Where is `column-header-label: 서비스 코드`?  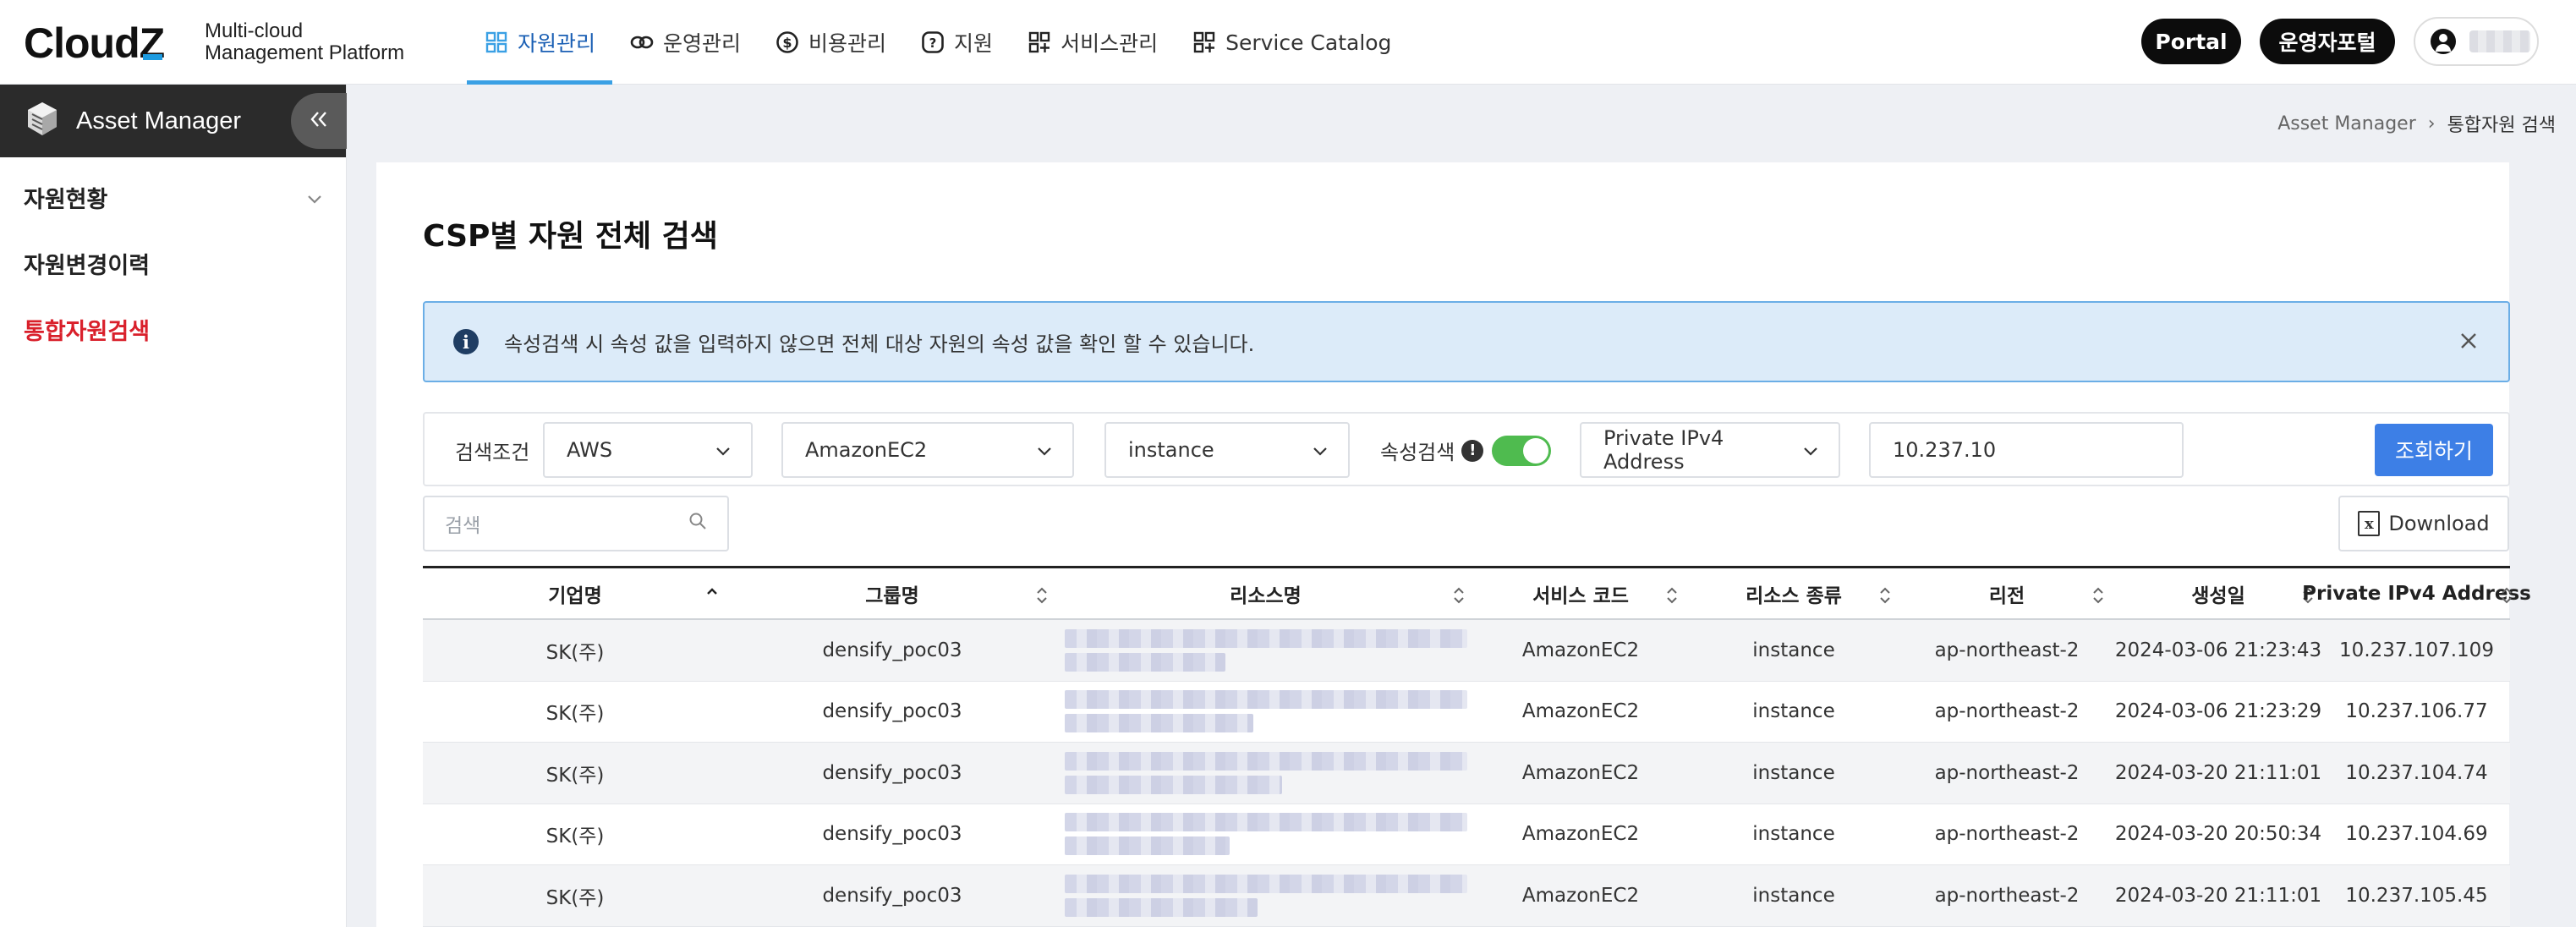 column-header-label: 서비스 코드 is located at coordinates (1580, 596).